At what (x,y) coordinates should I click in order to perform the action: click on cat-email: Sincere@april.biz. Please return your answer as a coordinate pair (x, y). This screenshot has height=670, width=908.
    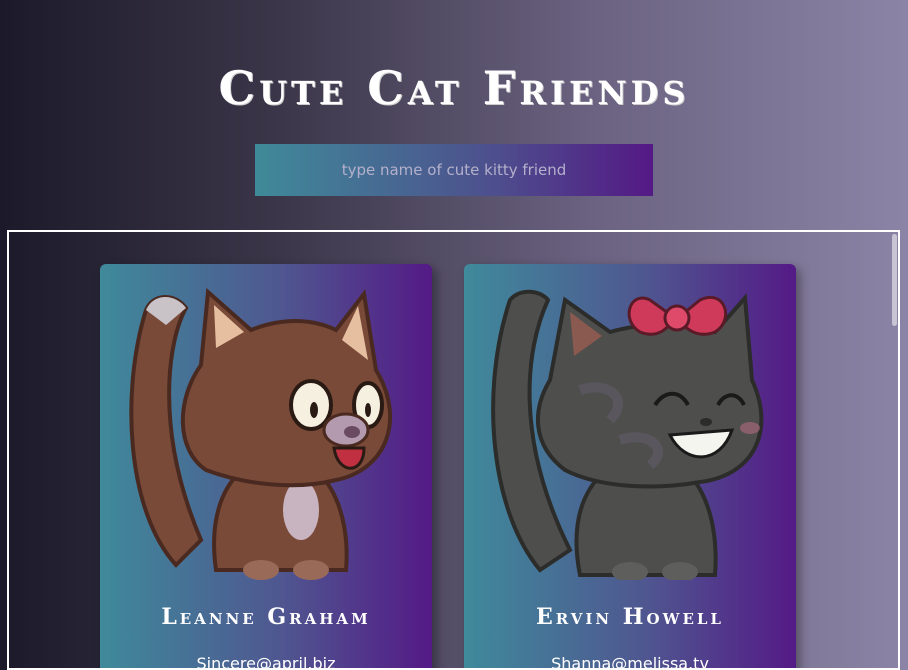
    Looking at the image, I should click on (266, 662).